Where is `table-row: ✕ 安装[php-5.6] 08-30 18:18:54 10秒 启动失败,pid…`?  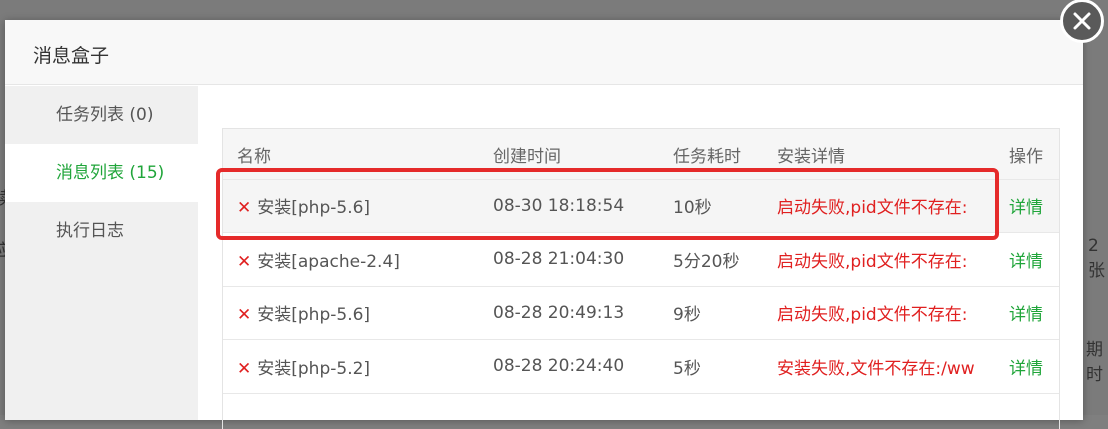 table-row: ✕ 安装[php-5.6] 08-30 18:18:54 10秒 启动失败,pid… is located at coordinates (641, 206).